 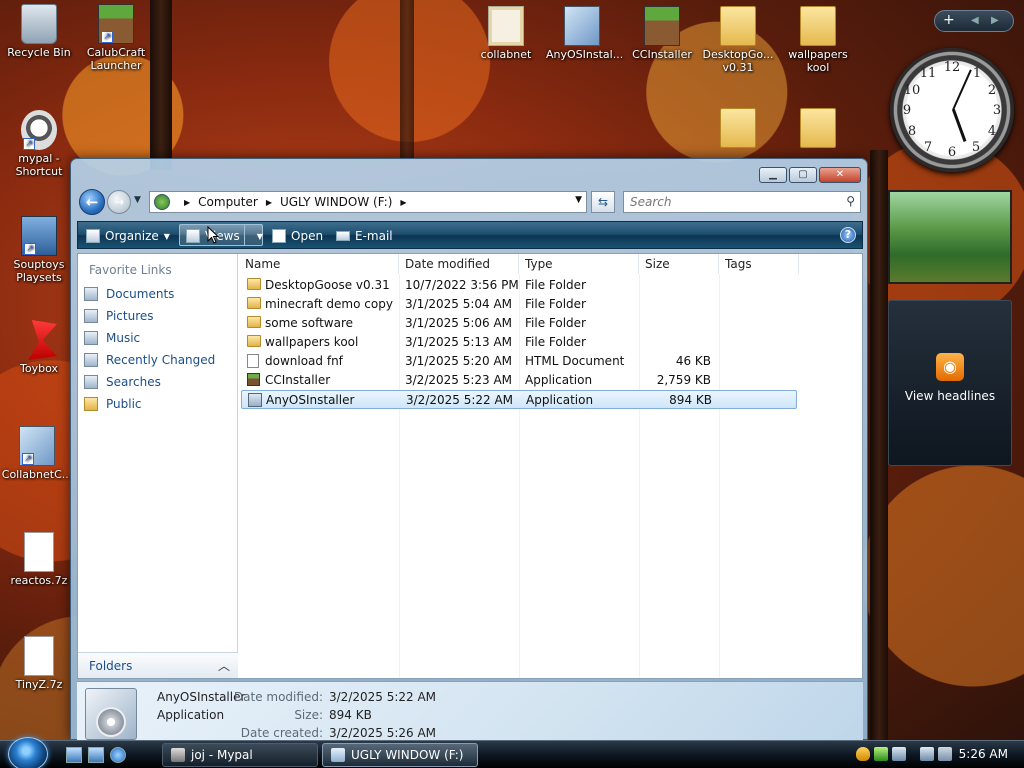 What do you see at coordinates (459, 264) in the screenshot?
I see `column-header-date-modified: Date modified` at bounding box center [459, 264].